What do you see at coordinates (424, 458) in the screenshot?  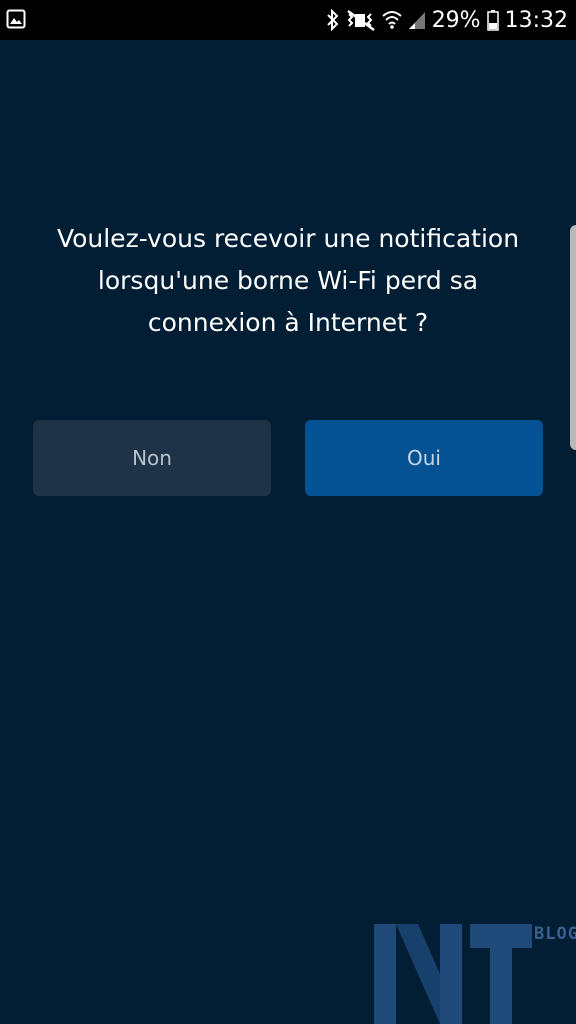 I see `yes-button: Oui` at bounding box center [424, 458].